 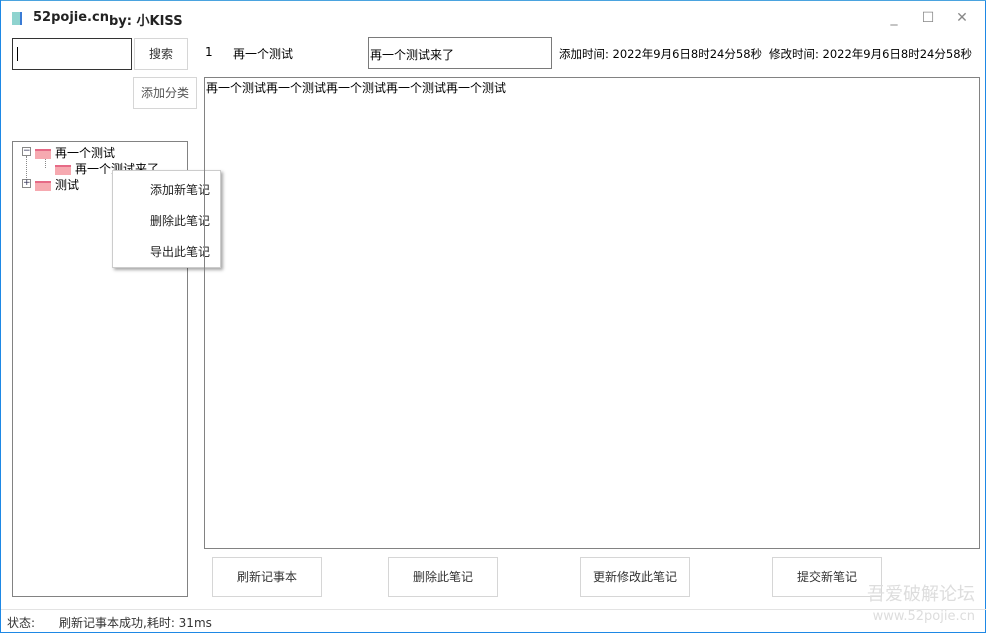 I want to click on add-category-button: 添加分类, so click(x=165, y=93).